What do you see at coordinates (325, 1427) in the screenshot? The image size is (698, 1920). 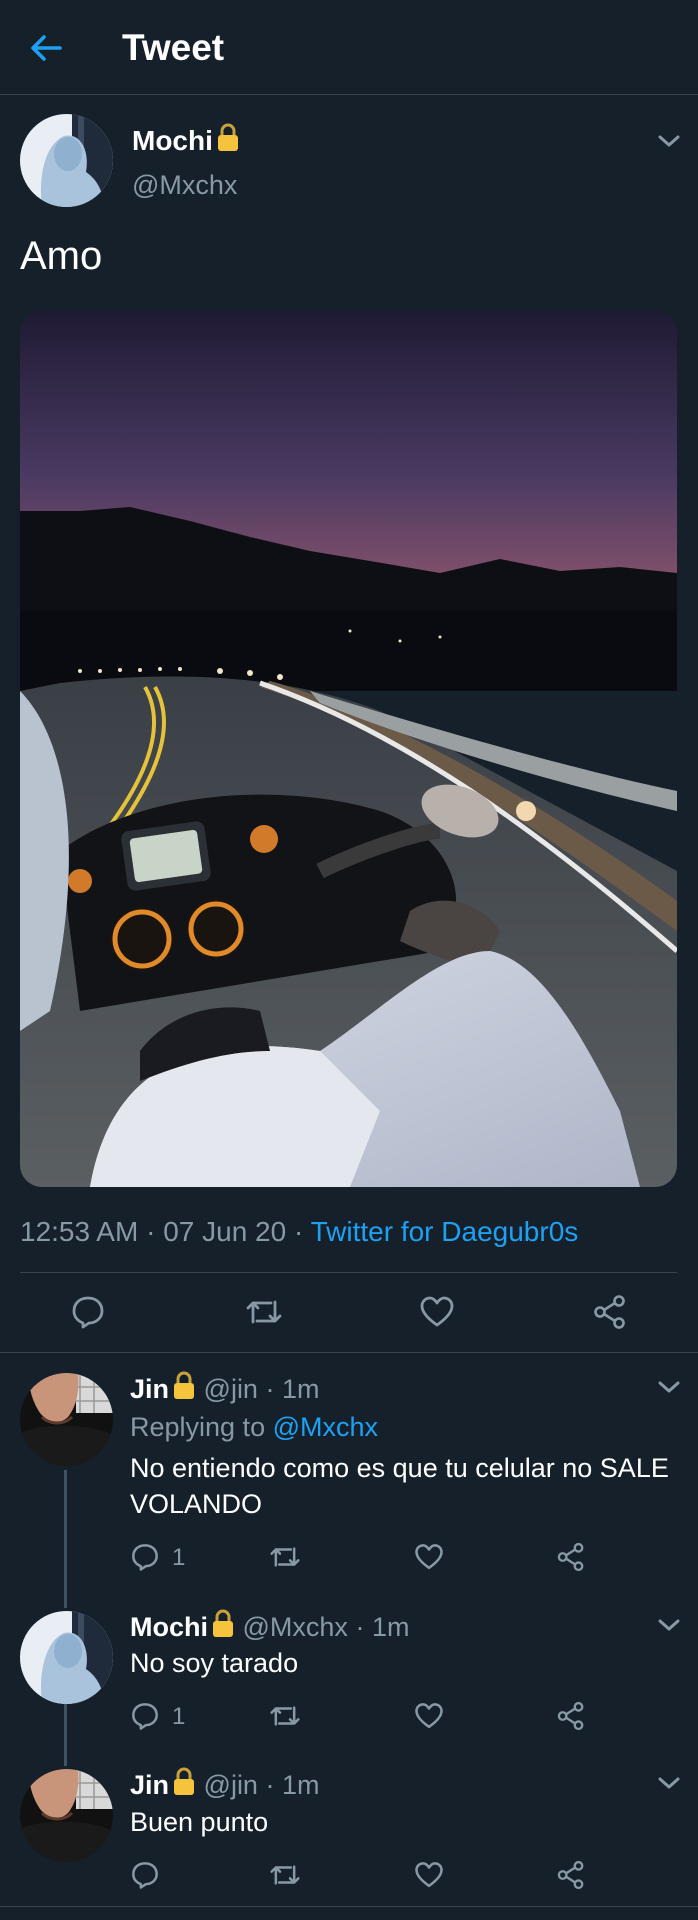 I see `replying-to-link: @Mxchx` at bounding box center [325, 1427].